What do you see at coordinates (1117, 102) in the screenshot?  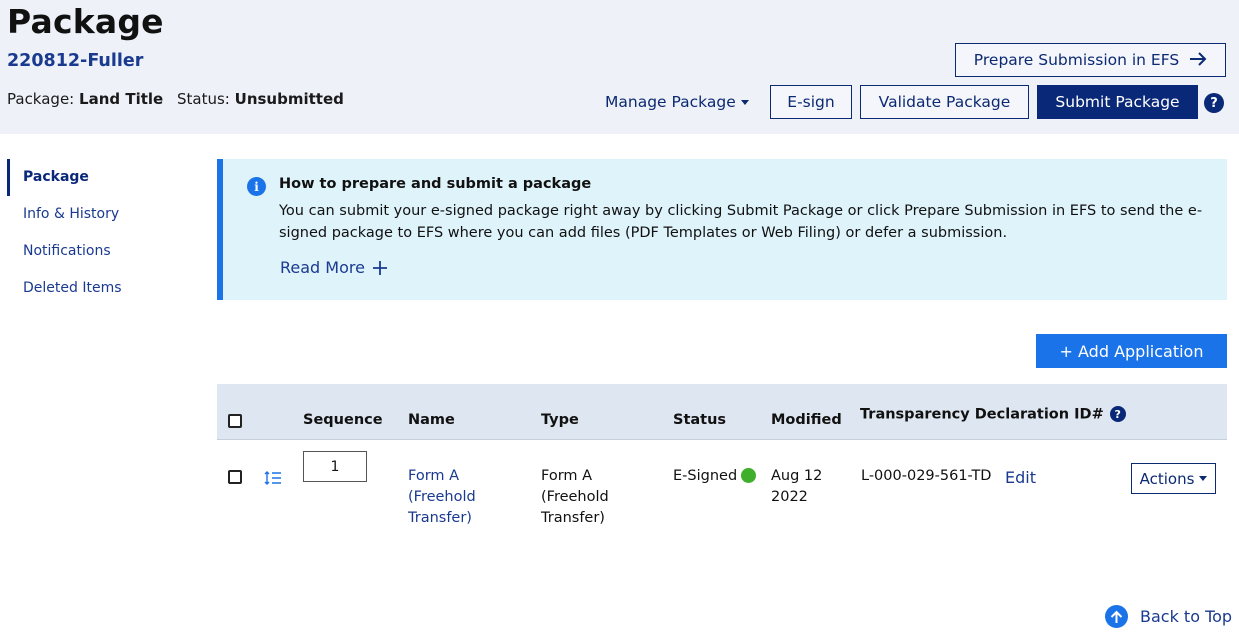 I see `submit-package-button: Submit Package` at bounding box center [1117, 102].